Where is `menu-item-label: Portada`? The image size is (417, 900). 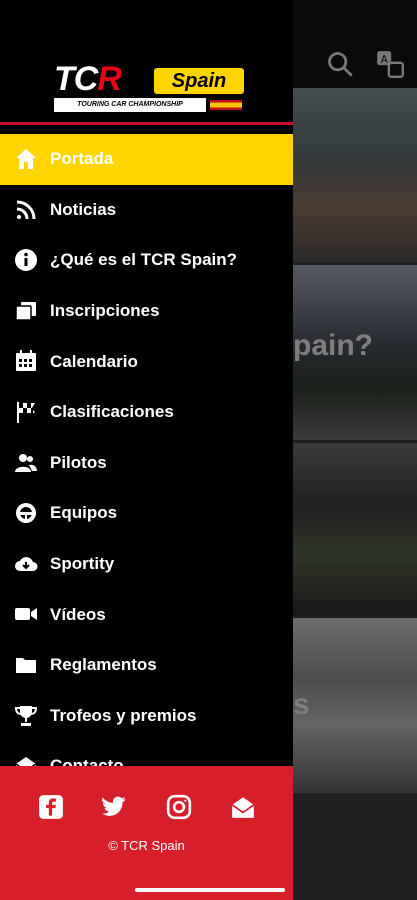
menu-item-label: Portada is located at coordinates (82, 159).